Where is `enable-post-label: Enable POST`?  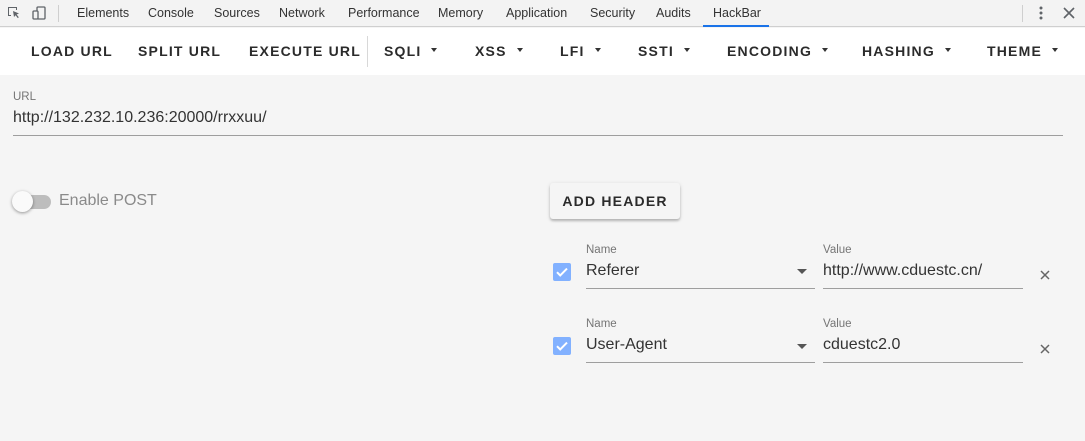
enable-post-label: Enable POST is located at coordinates (108, 200).